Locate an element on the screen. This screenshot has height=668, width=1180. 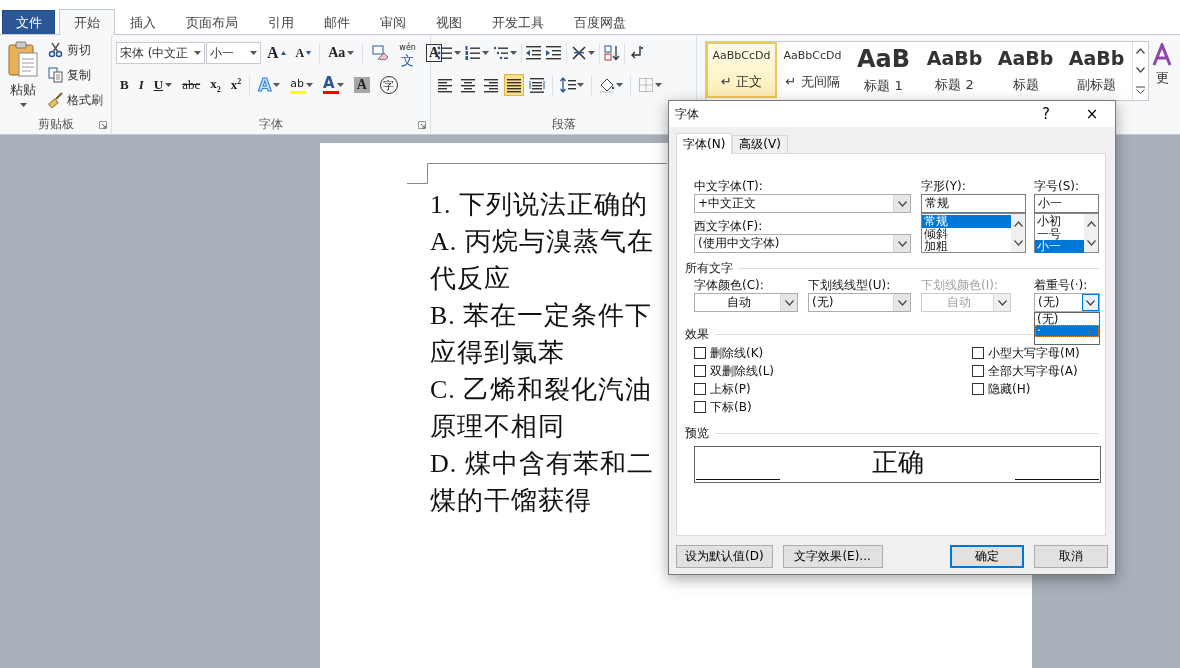
paint-bucket-icon is located at coordinates (607, 85).